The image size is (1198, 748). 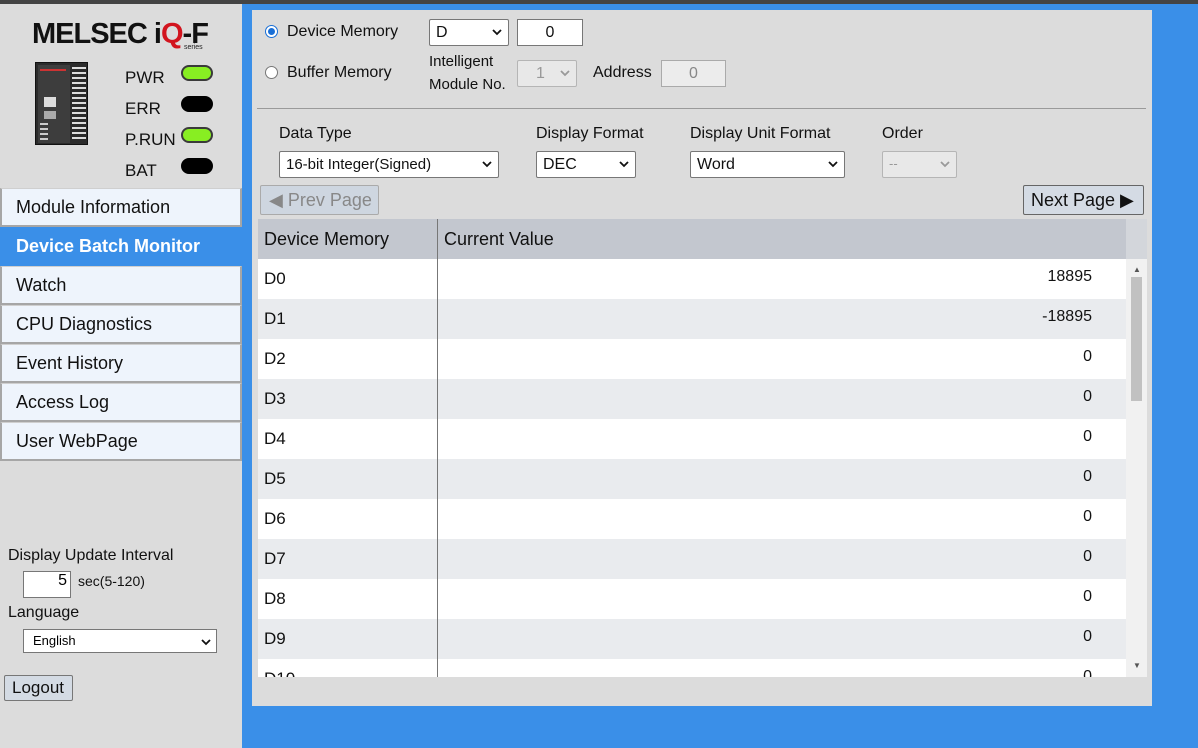 What do you see at coordinates (550, 32) in the screenshot?
I see `device-start-input: 0` at bounding box center [550, 32].